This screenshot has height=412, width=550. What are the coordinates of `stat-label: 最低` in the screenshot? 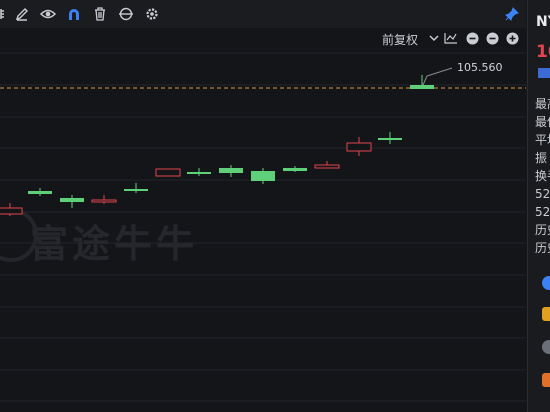 It's located at (542, 122).